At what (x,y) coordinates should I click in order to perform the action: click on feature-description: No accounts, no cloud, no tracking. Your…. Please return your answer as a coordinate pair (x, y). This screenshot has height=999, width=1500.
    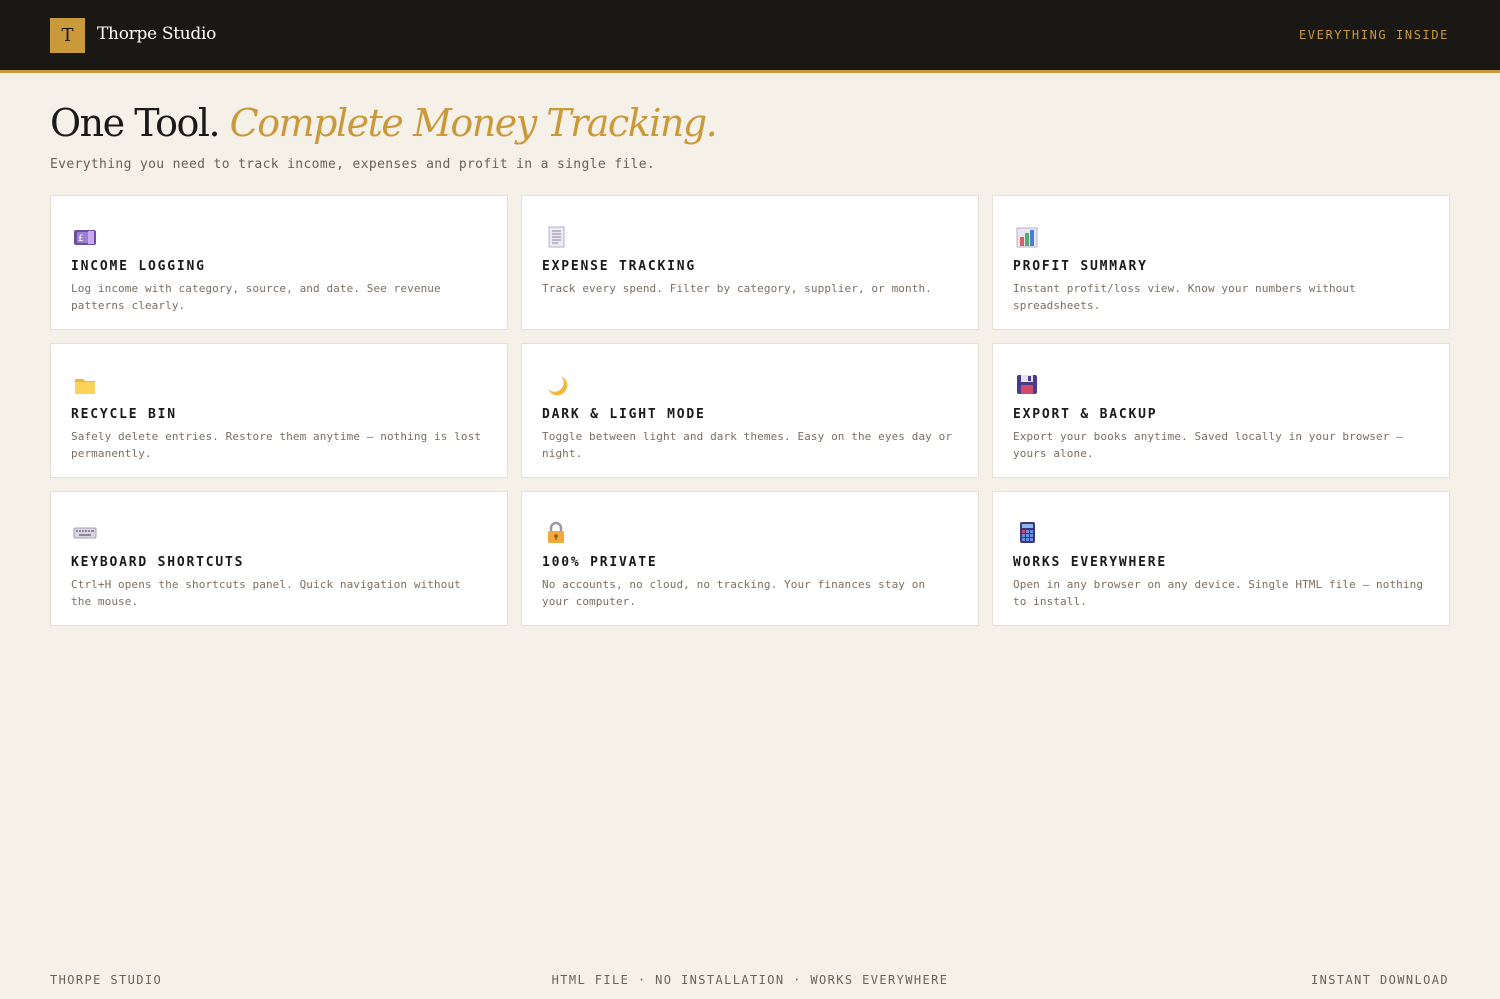
    Looking at the image, I should click on (734, 593).